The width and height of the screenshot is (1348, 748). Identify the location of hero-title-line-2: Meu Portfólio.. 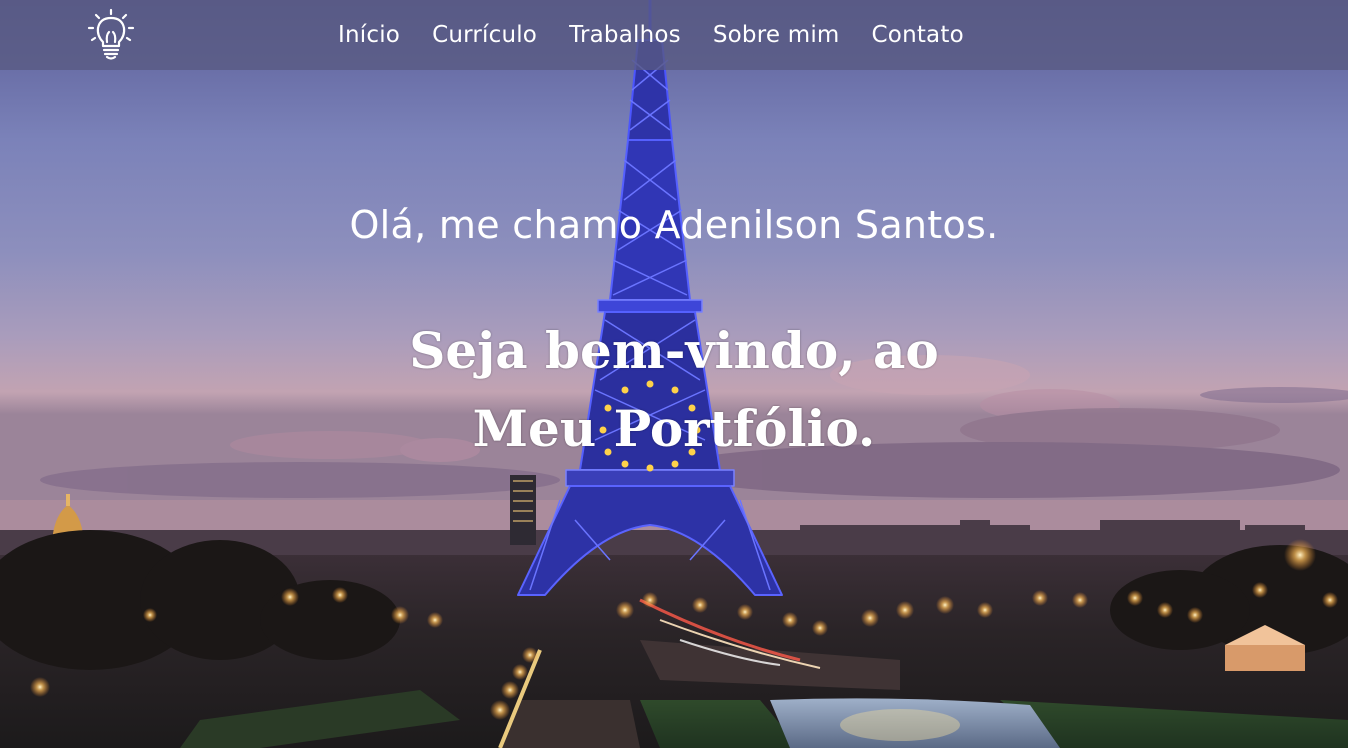
(674, 428).